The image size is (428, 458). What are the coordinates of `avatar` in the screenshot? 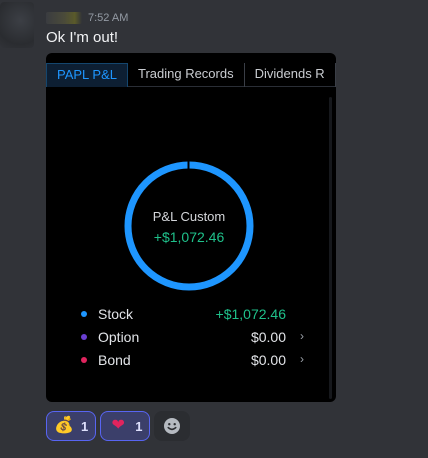 It's located at (17, 25).